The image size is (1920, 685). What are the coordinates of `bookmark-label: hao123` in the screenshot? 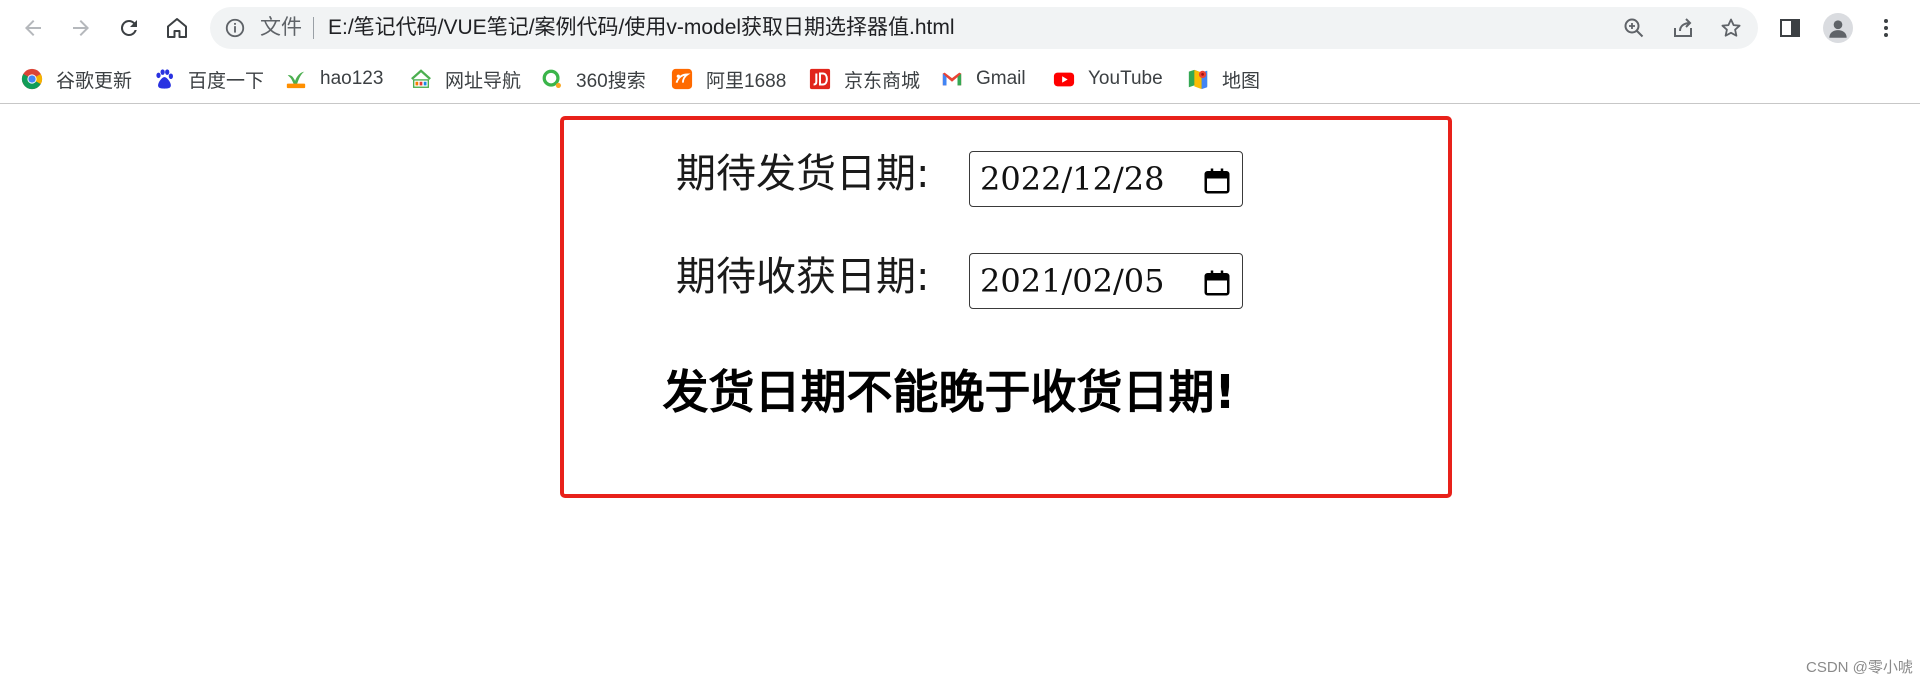 It's located at (352, 78).